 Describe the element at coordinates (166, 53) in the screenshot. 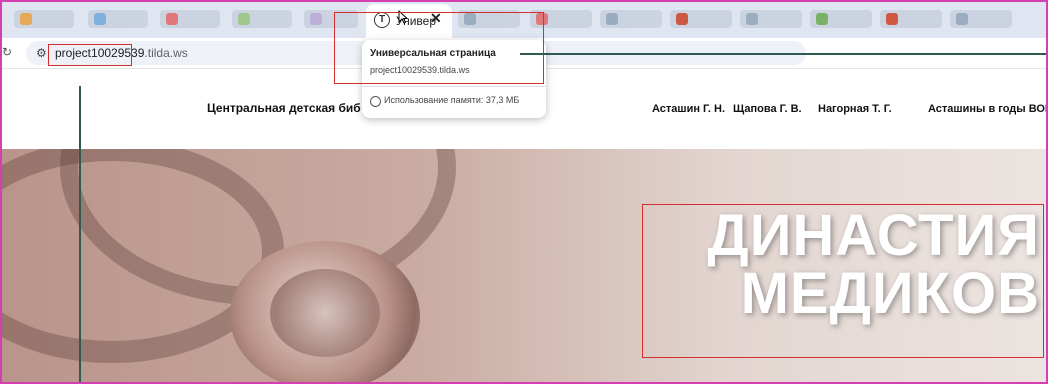

I see `url-domain: .tilda.ws` at that location.